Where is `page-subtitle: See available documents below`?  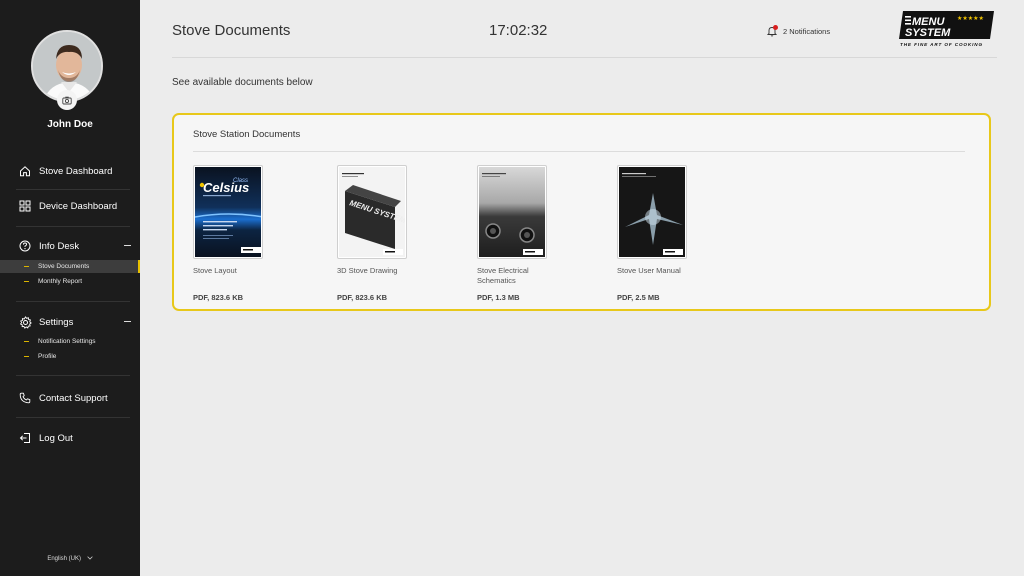
page-subtitle: See available documents below is located at coordinates (242, 82).